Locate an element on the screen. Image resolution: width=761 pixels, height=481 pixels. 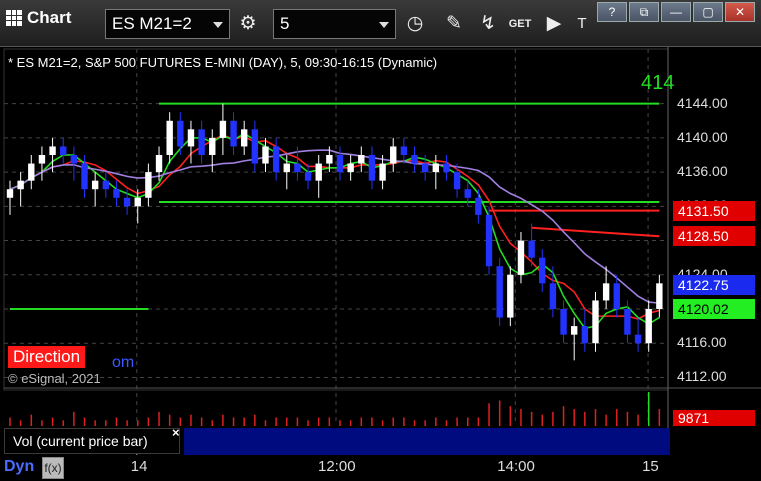
copyright-label: © eSignal, 2021 is located at coordinates (54, 378).